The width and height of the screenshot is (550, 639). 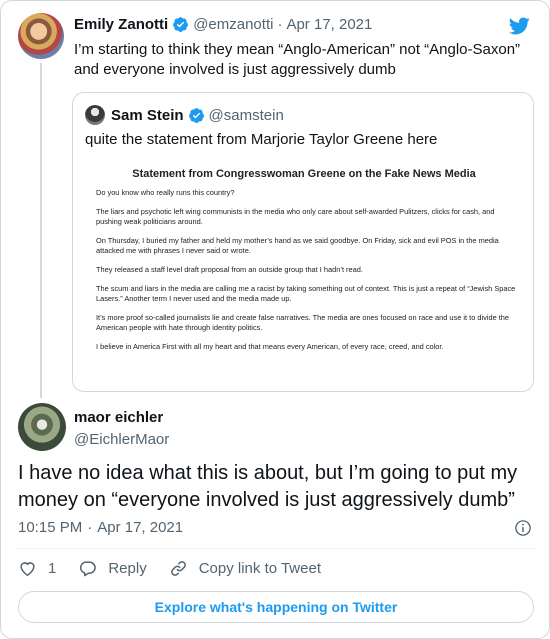 What do you see at coordinates (41, 230) in the screenshot?
I see `thread-connector-line` at bounding box center [41, 230].